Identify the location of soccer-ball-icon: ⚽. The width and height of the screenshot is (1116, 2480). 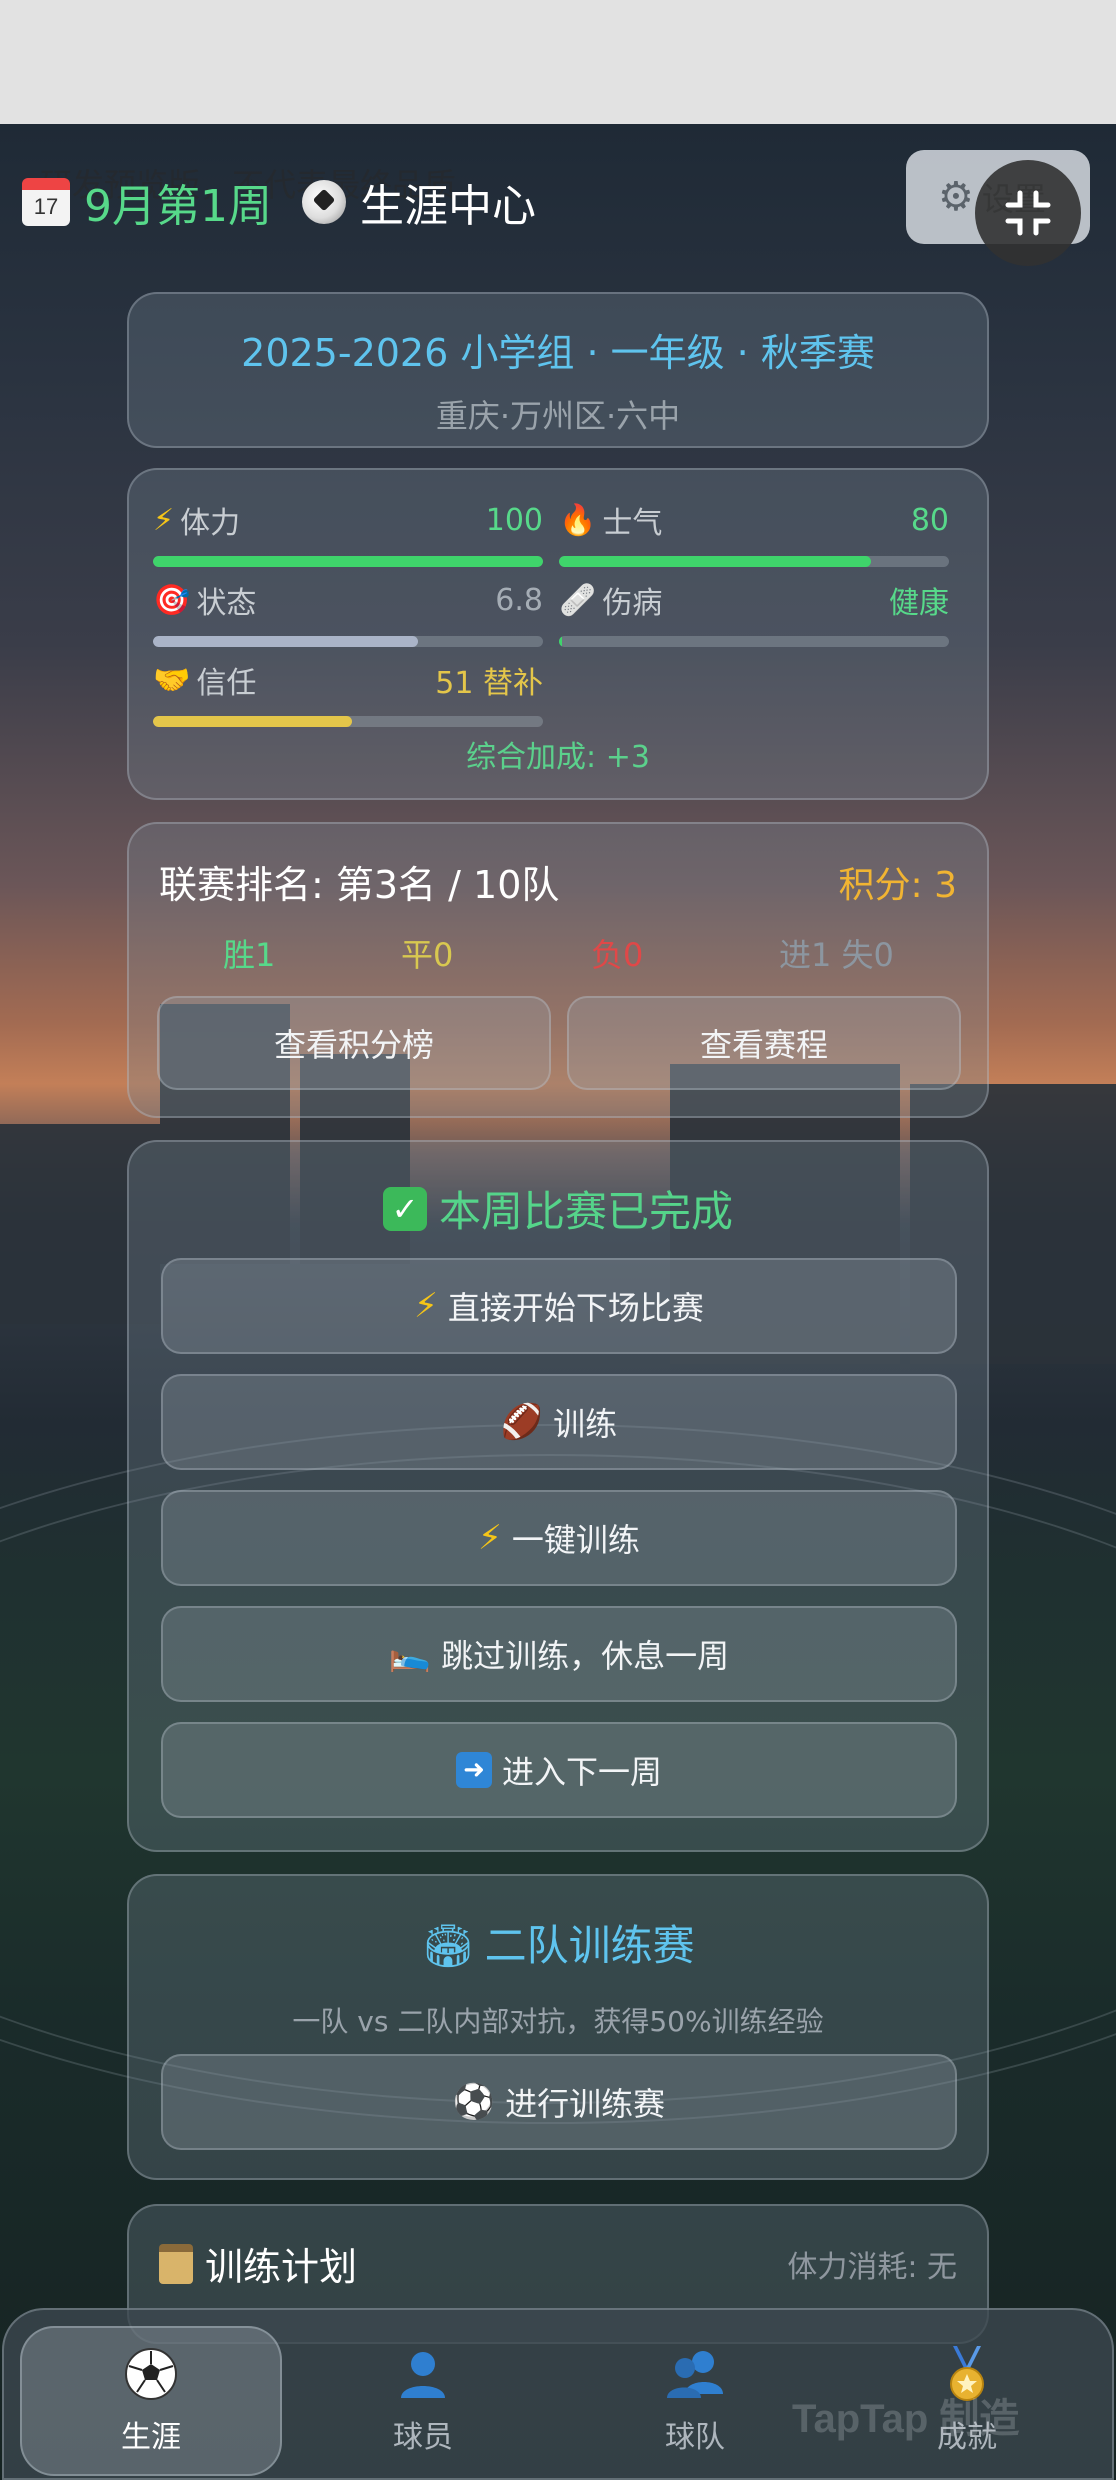
(474, 2102).